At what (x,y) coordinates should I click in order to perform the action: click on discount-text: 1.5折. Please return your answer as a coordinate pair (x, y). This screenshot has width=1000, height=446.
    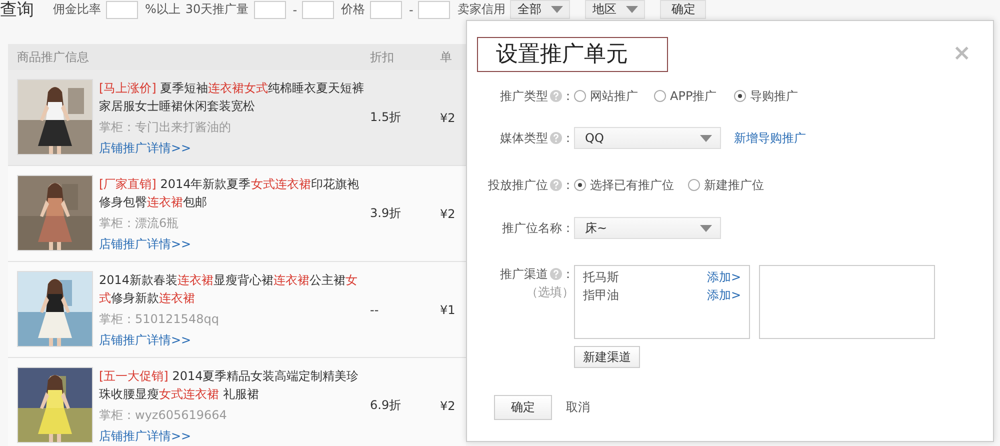
    Looking at the image, I should click on (386, 117).